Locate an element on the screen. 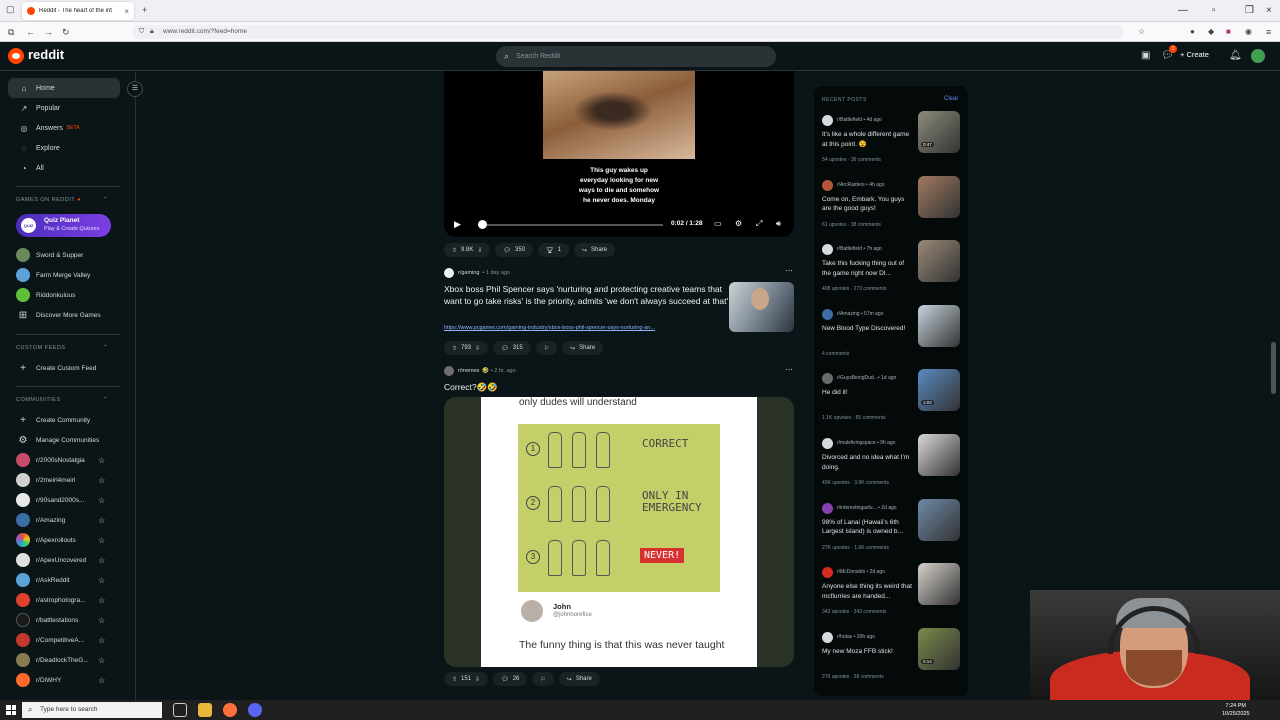 This screenshot has height=720, width=1280. sidebar-item-answers: ◎ Answers BETA is located at coordinates (64, 128).